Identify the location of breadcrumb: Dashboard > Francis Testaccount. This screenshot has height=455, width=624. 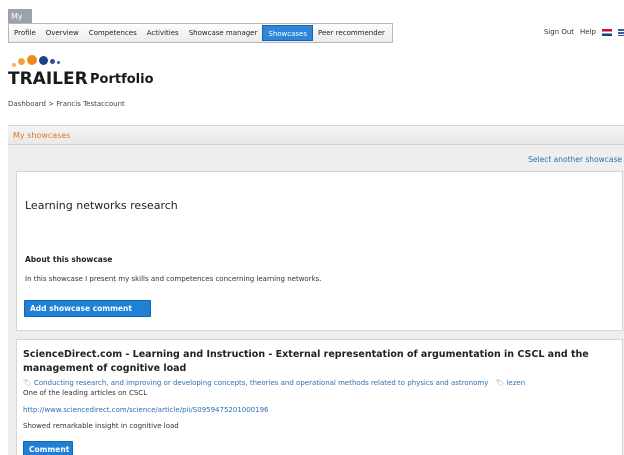
(66, 104).